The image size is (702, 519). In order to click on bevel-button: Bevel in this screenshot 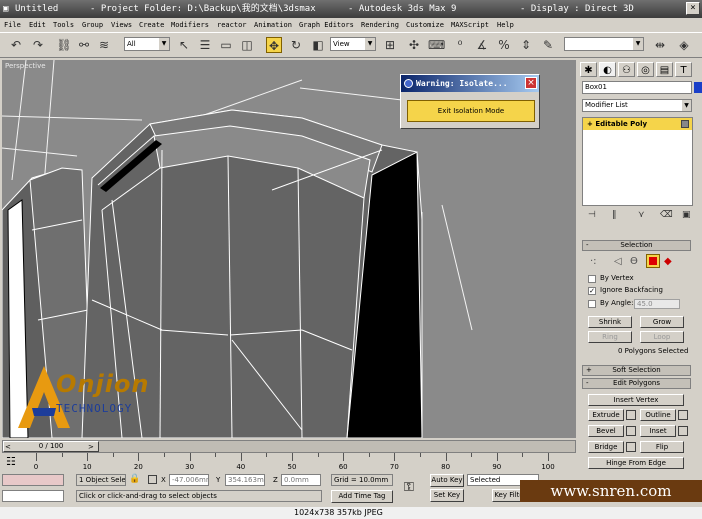, I will do `click(606, 431)`.